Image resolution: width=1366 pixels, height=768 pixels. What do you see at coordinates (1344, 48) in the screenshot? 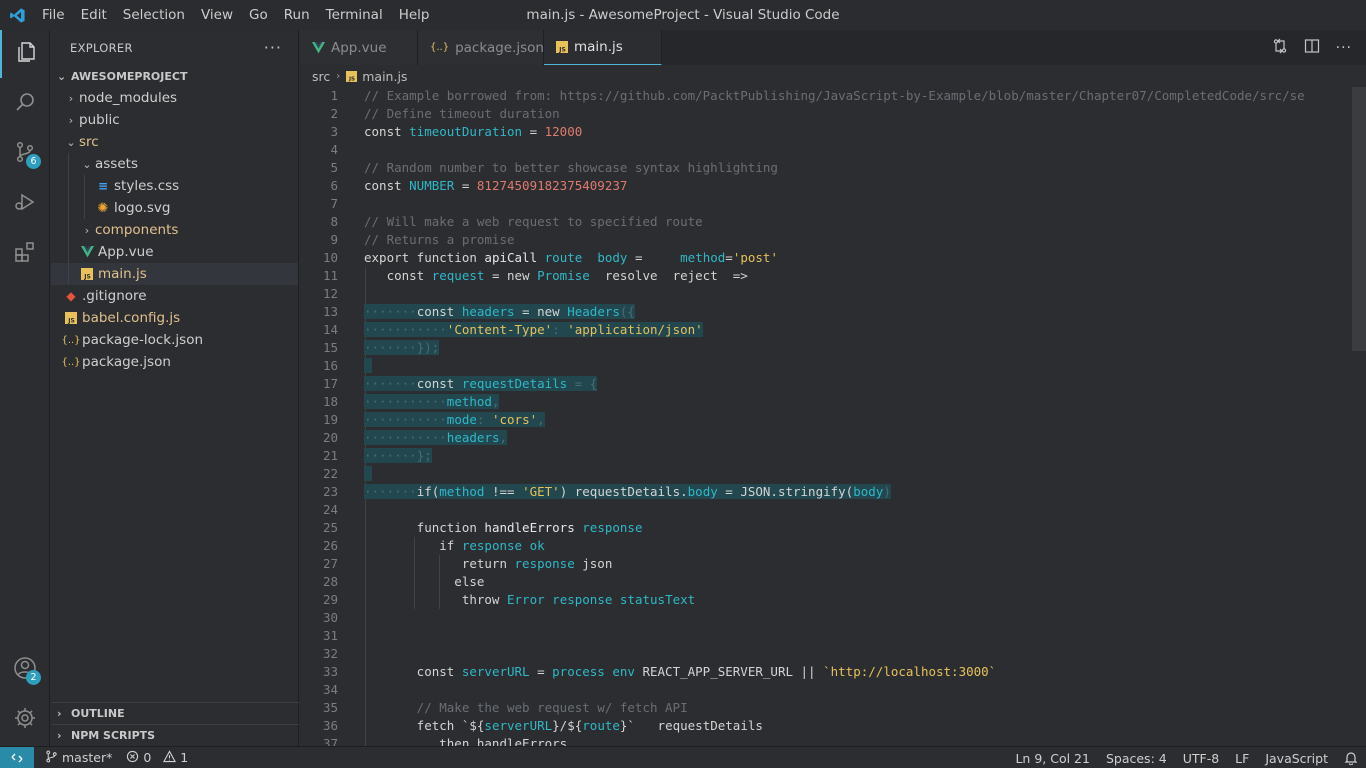
I see `more-actions-icon: ···` at bounding box center [1344, 48].